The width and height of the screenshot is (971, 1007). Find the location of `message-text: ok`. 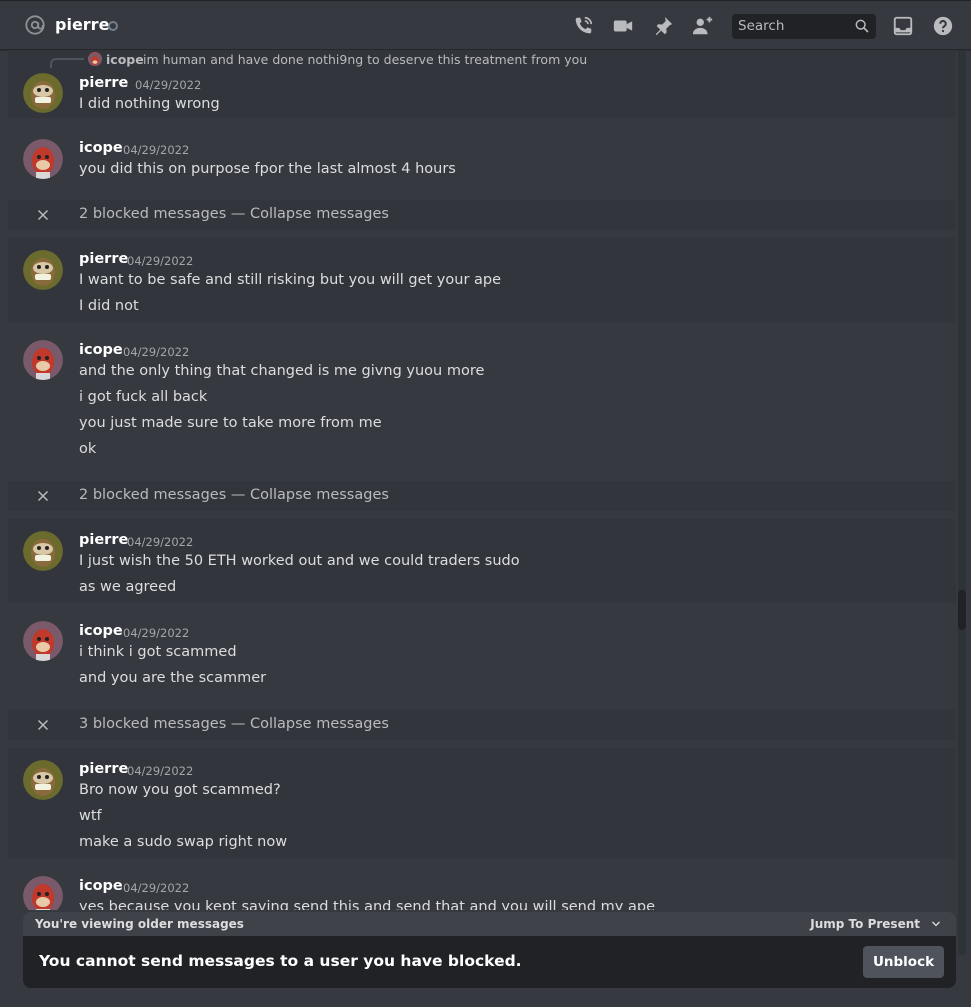

message-text: ok is located at coordinates (88, 449).